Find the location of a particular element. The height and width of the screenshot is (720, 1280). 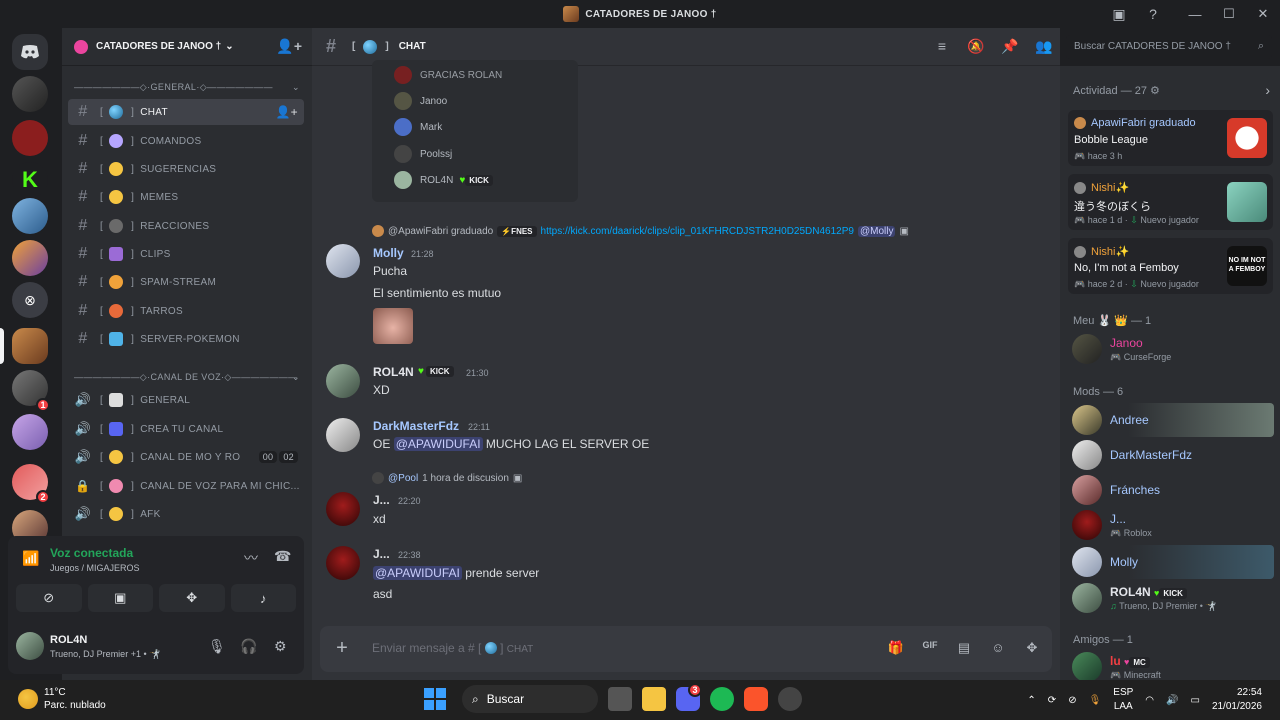

camera-off-button: ⊘ is located at coordinates (49, 598).